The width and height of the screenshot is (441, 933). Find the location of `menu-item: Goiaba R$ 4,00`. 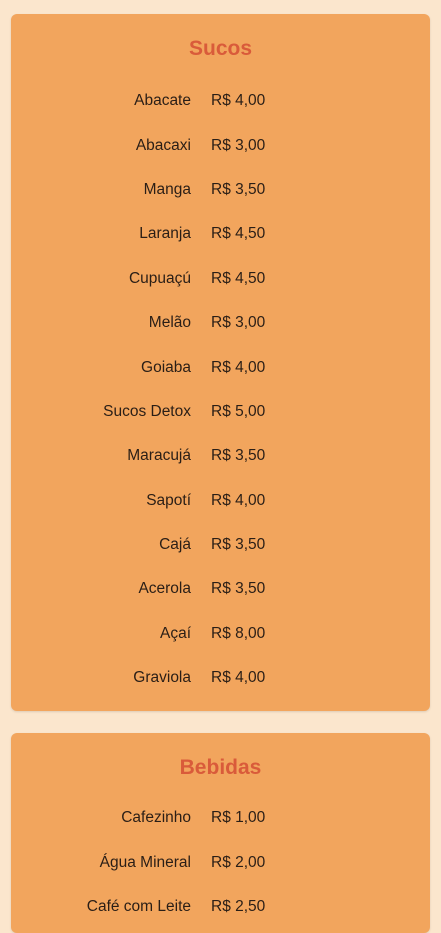

menu-item: Goiaba R$ 4,00 is located at coordinates (220, 367).